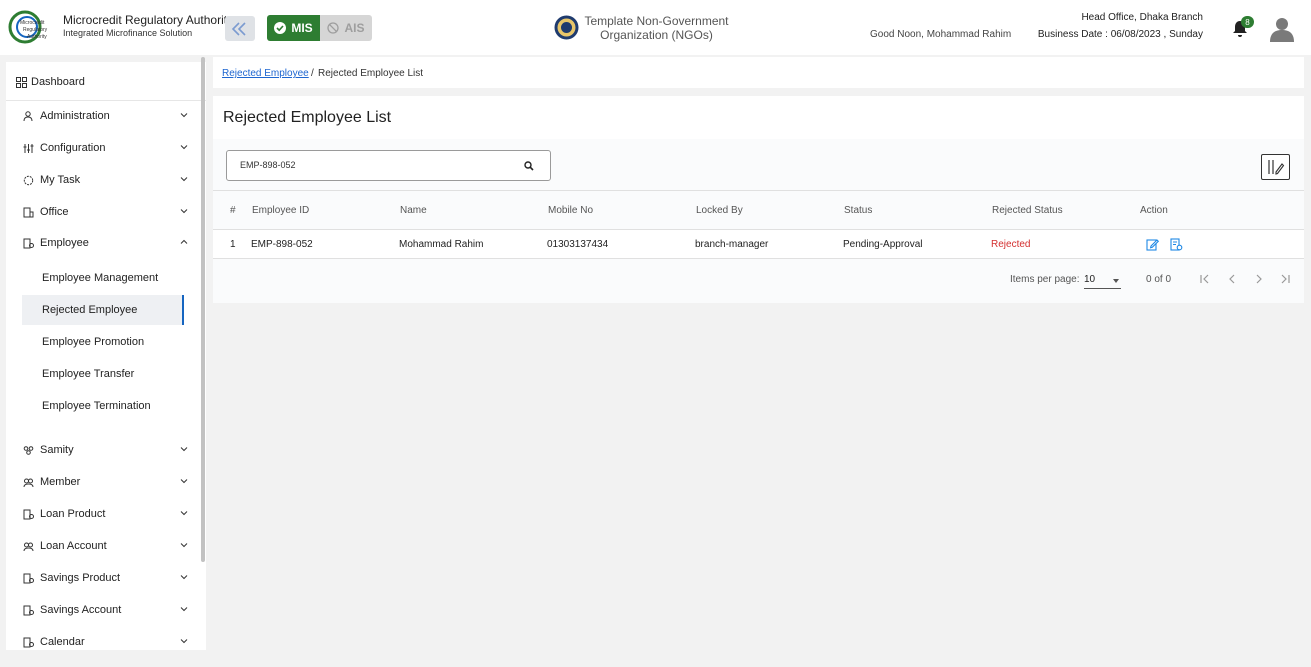 Image resolution: width=1311 pixels, height=667 pixels. I want to click on sidebar-item-calendar: Calendar, so click(108, 642).